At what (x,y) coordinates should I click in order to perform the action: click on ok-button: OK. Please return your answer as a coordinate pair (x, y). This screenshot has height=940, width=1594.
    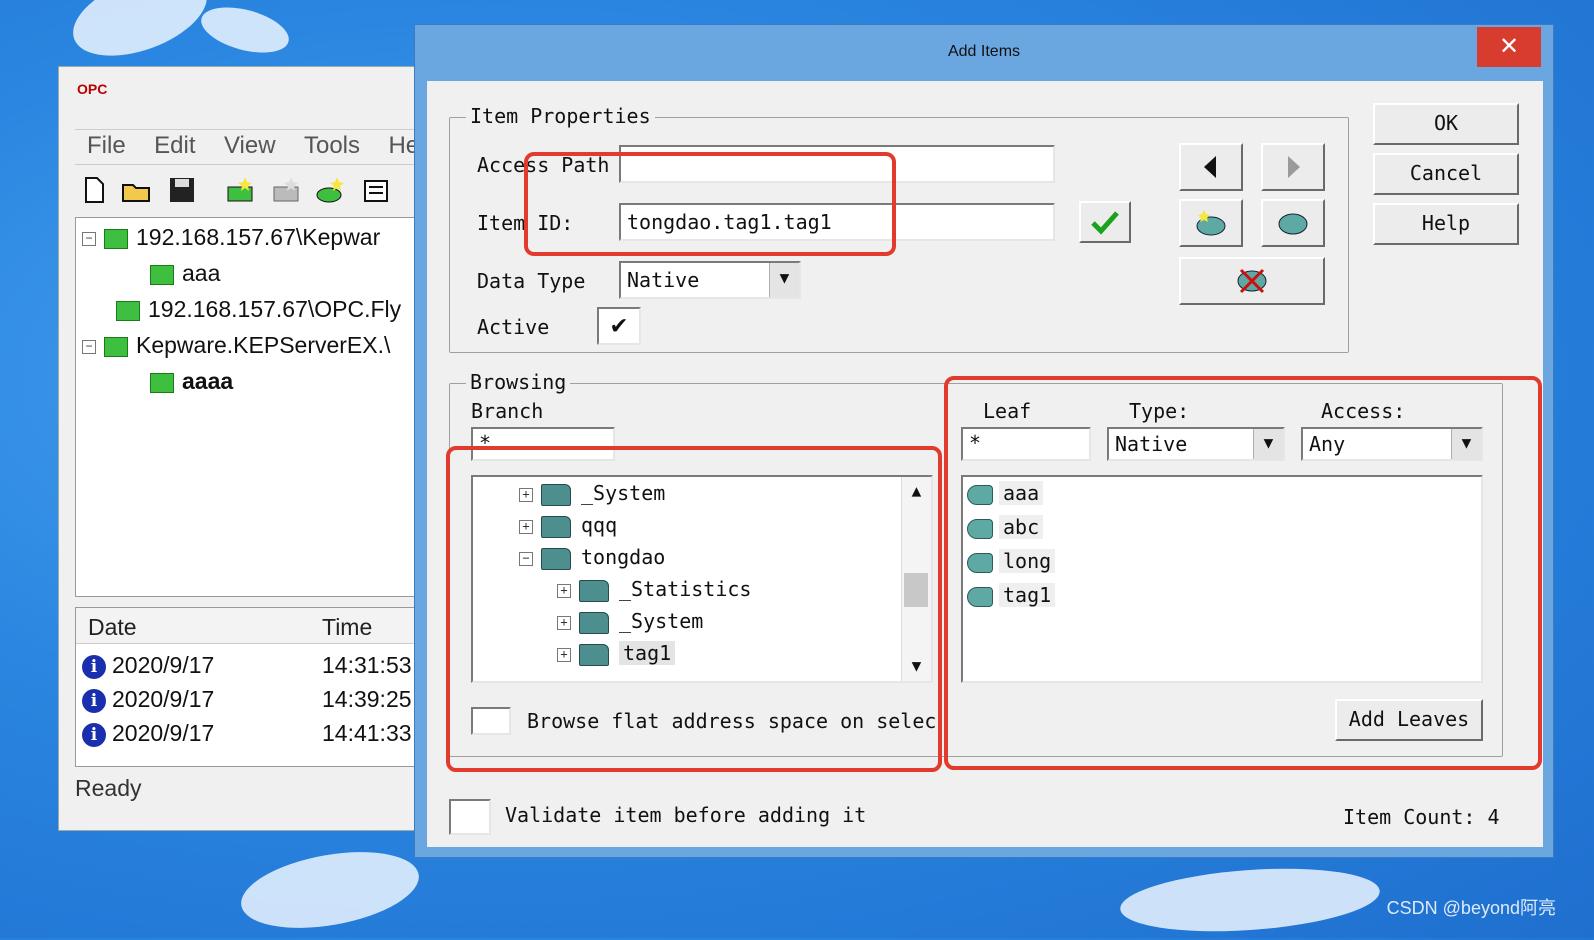
    Looking at the image, I should click on (1446, 124).